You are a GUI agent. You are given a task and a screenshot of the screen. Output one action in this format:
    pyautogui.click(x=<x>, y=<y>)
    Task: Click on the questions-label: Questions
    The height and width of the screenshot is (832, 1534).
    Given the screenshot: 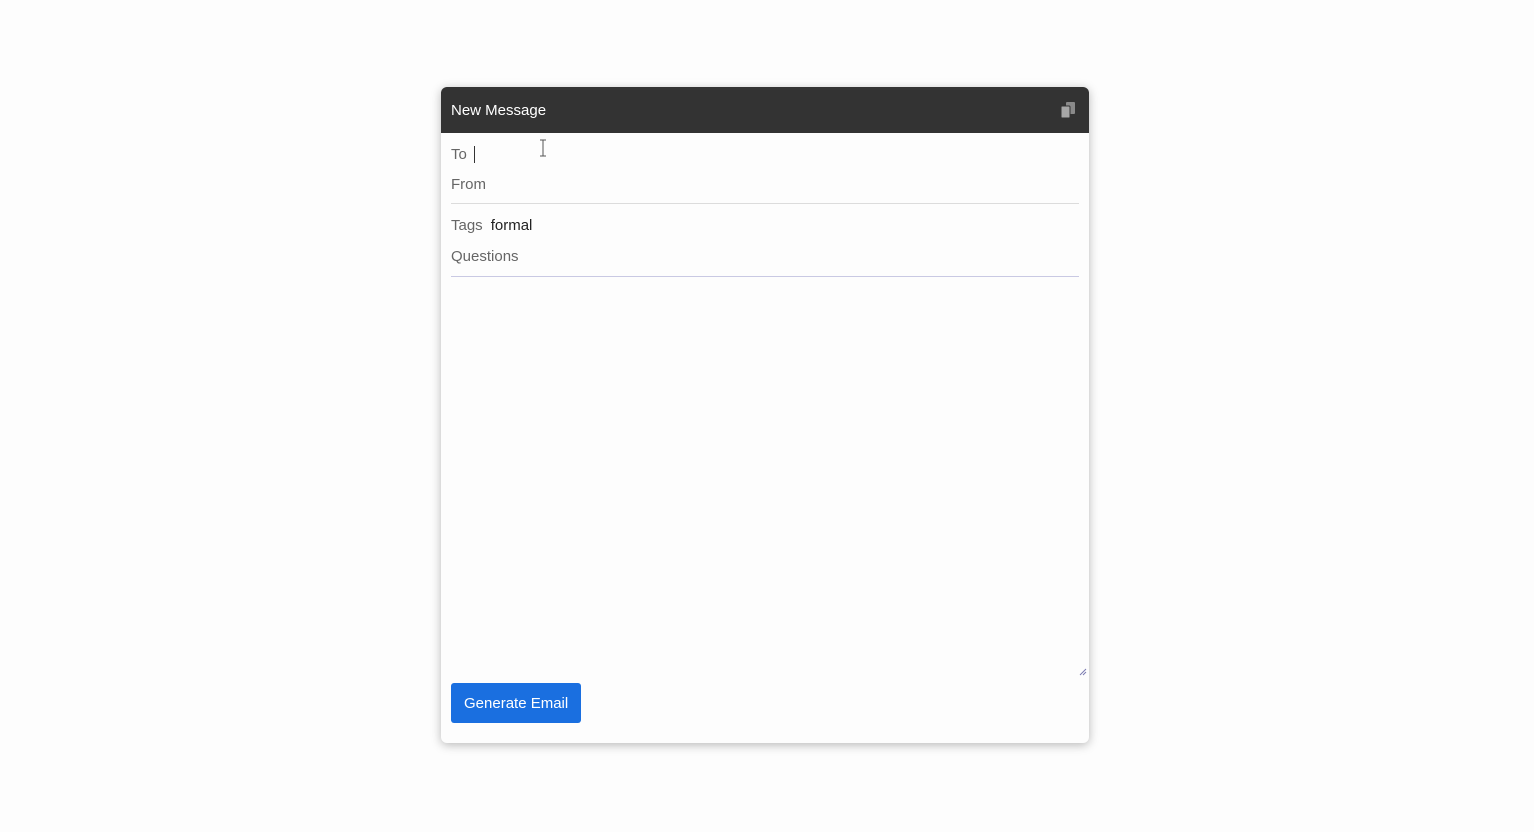 What is the action you would take?
    pyautogui.click(x=485, y=256)
    